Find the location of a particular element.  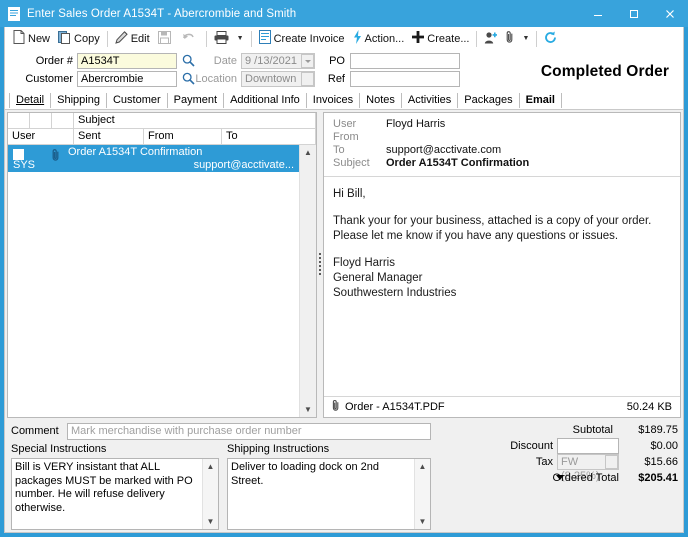

edit-button: Edit is located at coordinates (132, 38).